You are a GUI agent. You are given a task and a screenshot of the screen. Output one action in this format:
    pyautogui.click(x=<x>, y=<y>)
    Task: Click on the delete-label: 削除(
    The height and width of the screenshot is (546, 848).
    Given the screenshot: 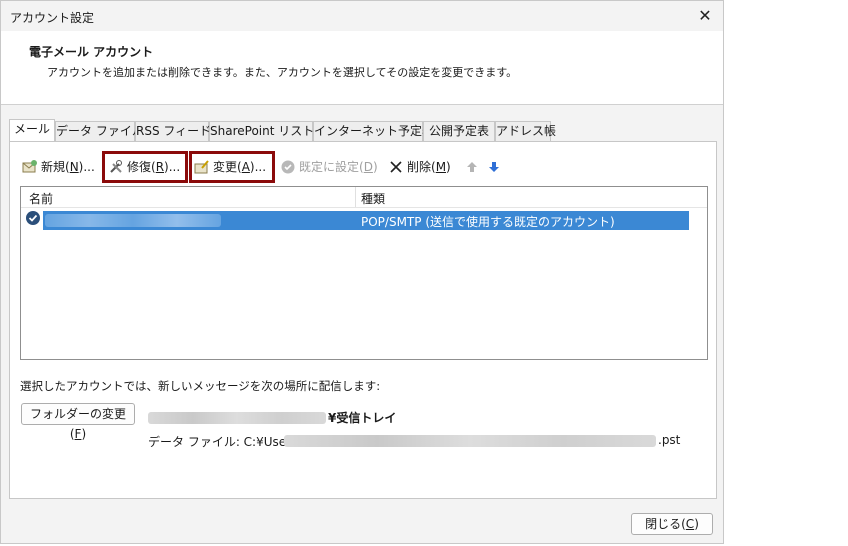 What is the action you would take?
    pyautogui.click(x=421, y=167)
    